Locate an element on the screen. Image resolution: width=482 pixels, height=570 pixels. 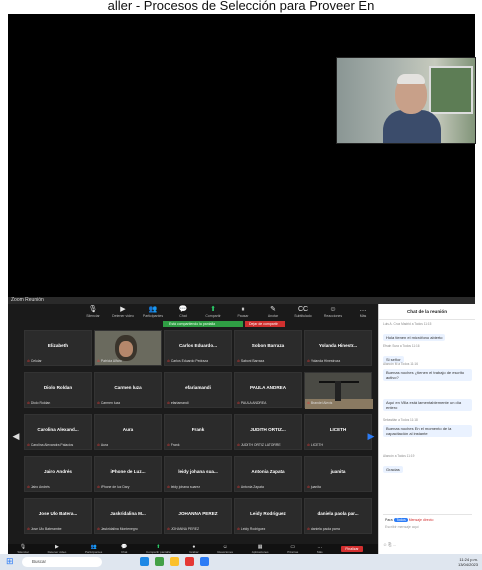
toolbar-button: … Más is located at coordinates (363, 312).